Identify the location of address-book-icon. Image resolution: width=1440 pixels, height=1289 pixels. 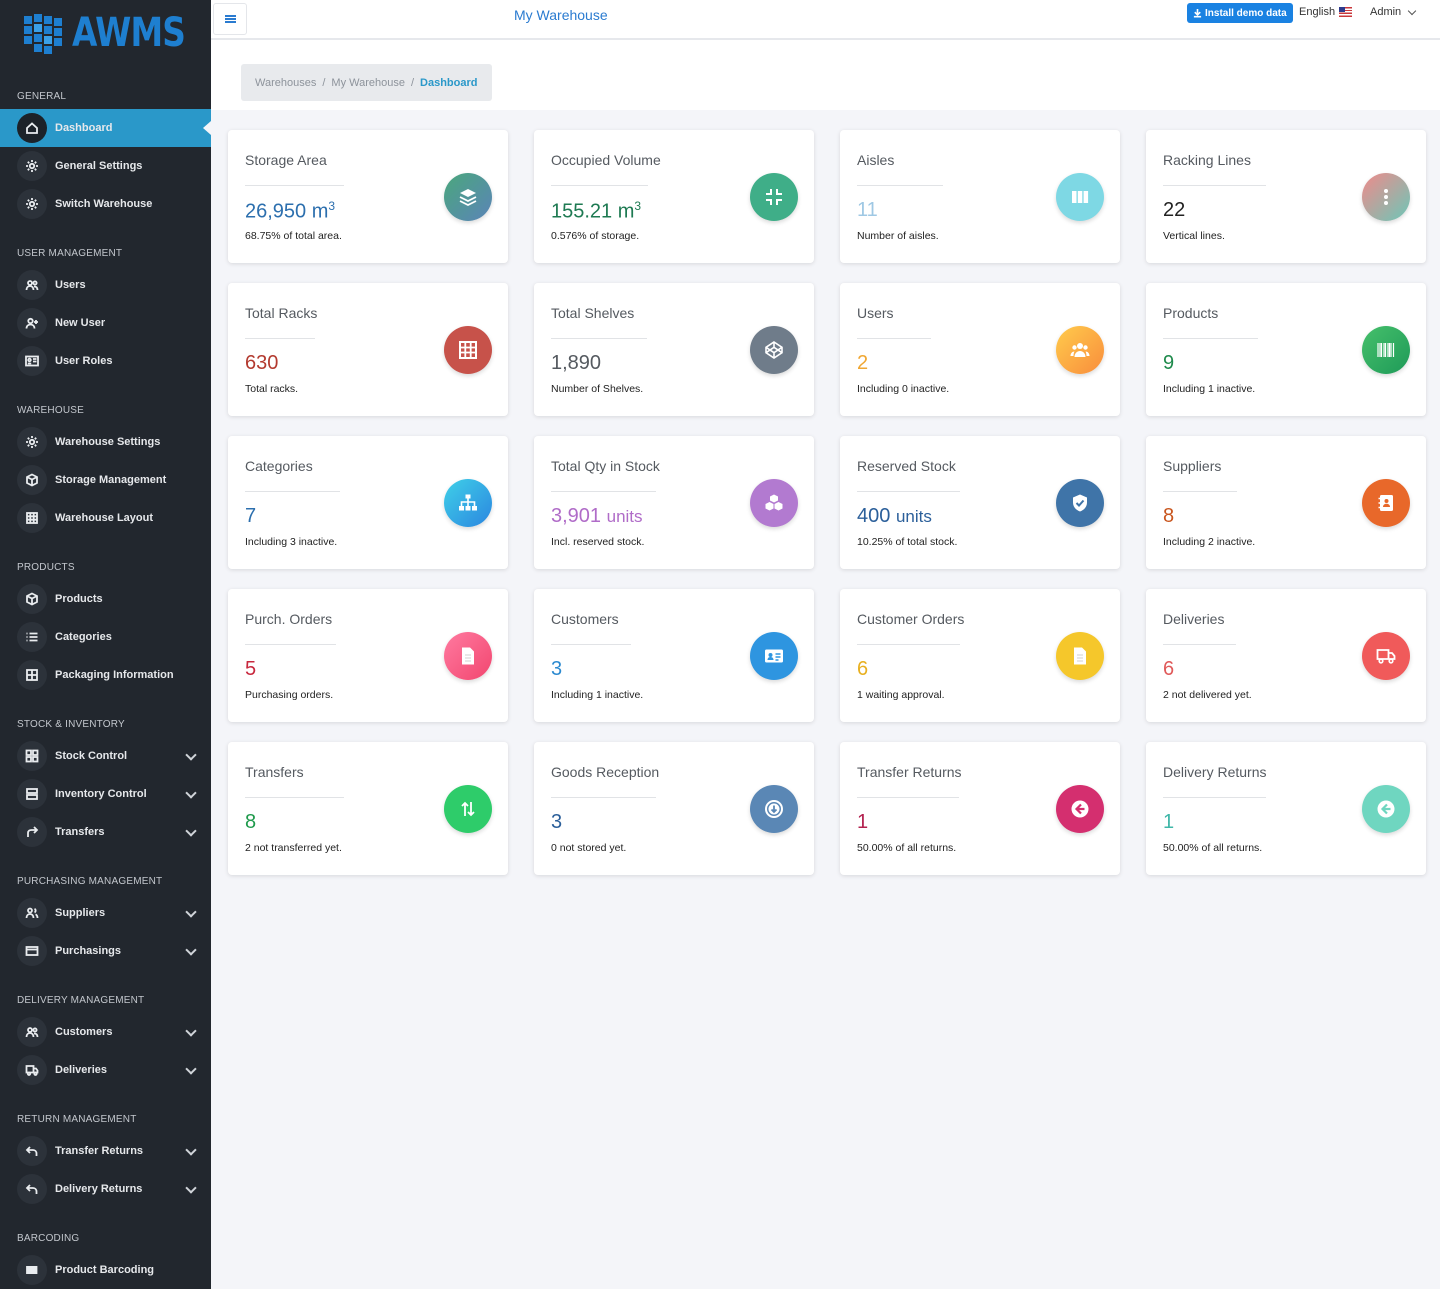
(1386, 503).